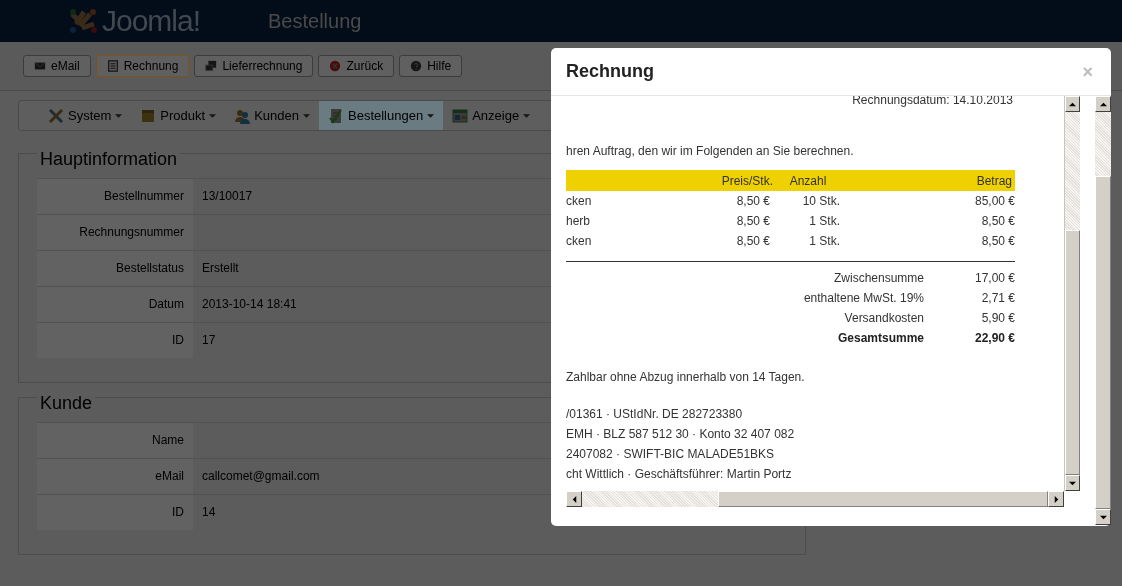  I want to click on field-label: eMail, so click(115, 476).